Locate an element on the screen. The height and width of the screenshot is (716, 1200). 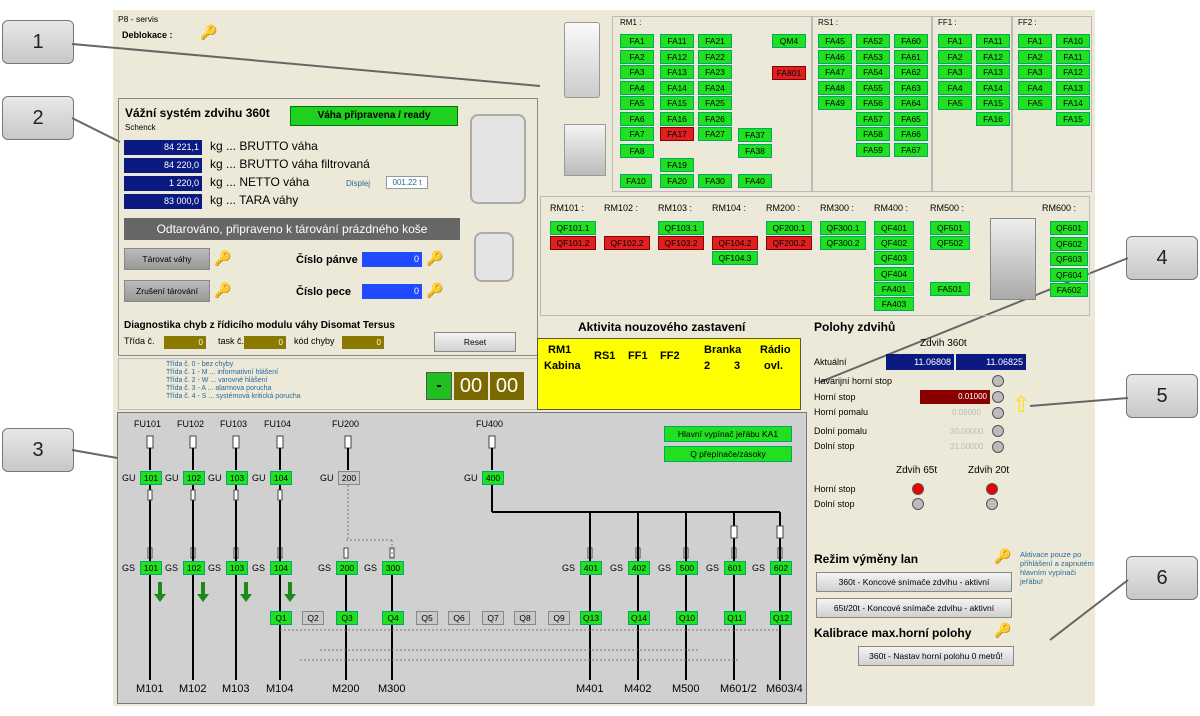
motor-m101: M101 is located at coordinates (150, 689).